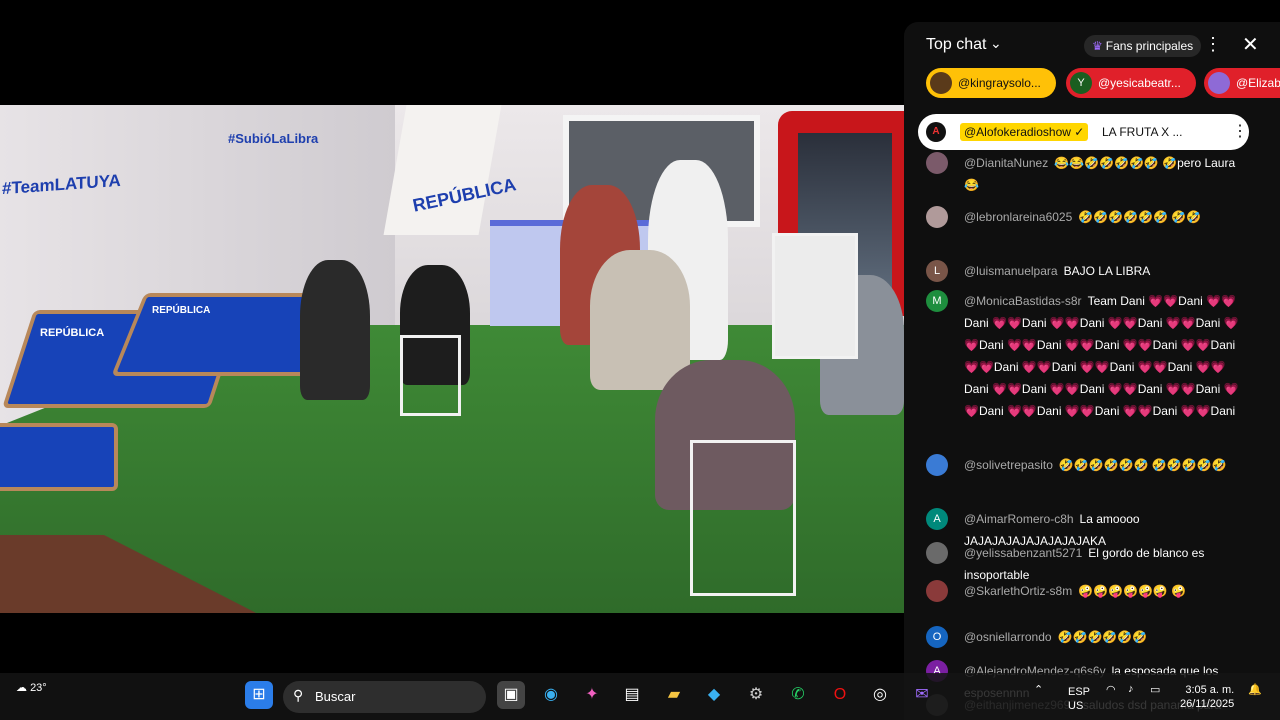 This screenshot has height=720, width=1280. Describe the element at coordinates (551, 695) in the screenshot. I see `edge-icon: ◉` at that location.